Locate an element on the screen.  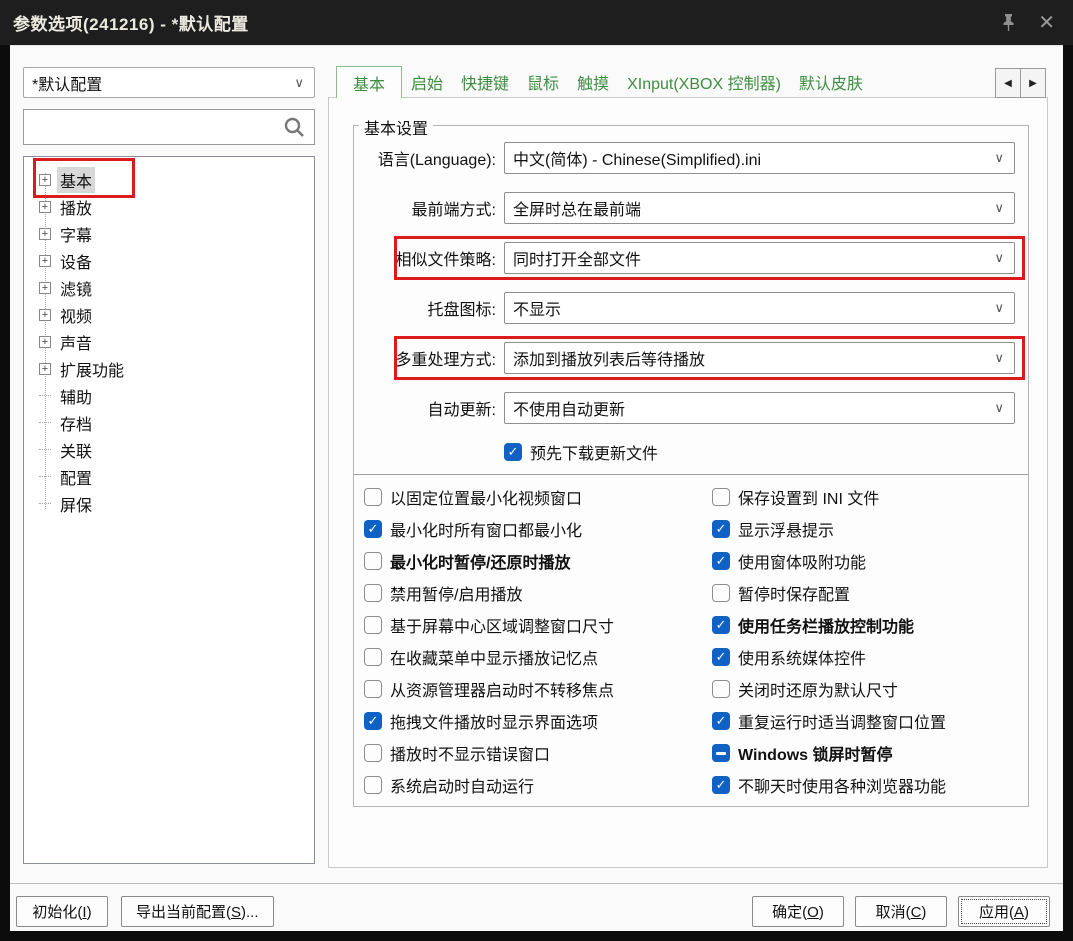
checkbox-row: 最小化时暂停/还原时播放 is located at coordinates (538, 561).